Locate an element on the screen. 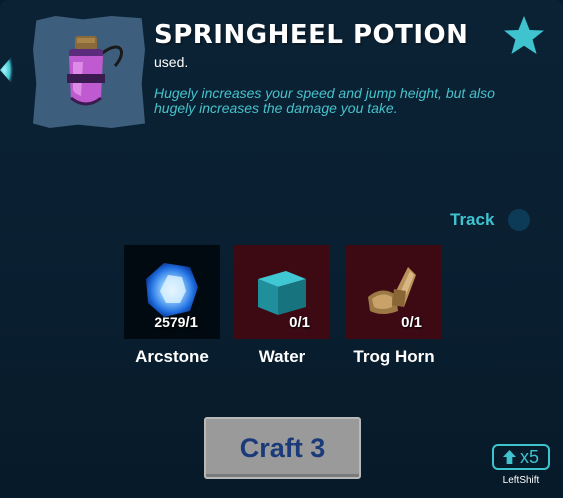 This screenshot has height=498, width=563. item-quantity: 3 is located at coordinates (157, 123).